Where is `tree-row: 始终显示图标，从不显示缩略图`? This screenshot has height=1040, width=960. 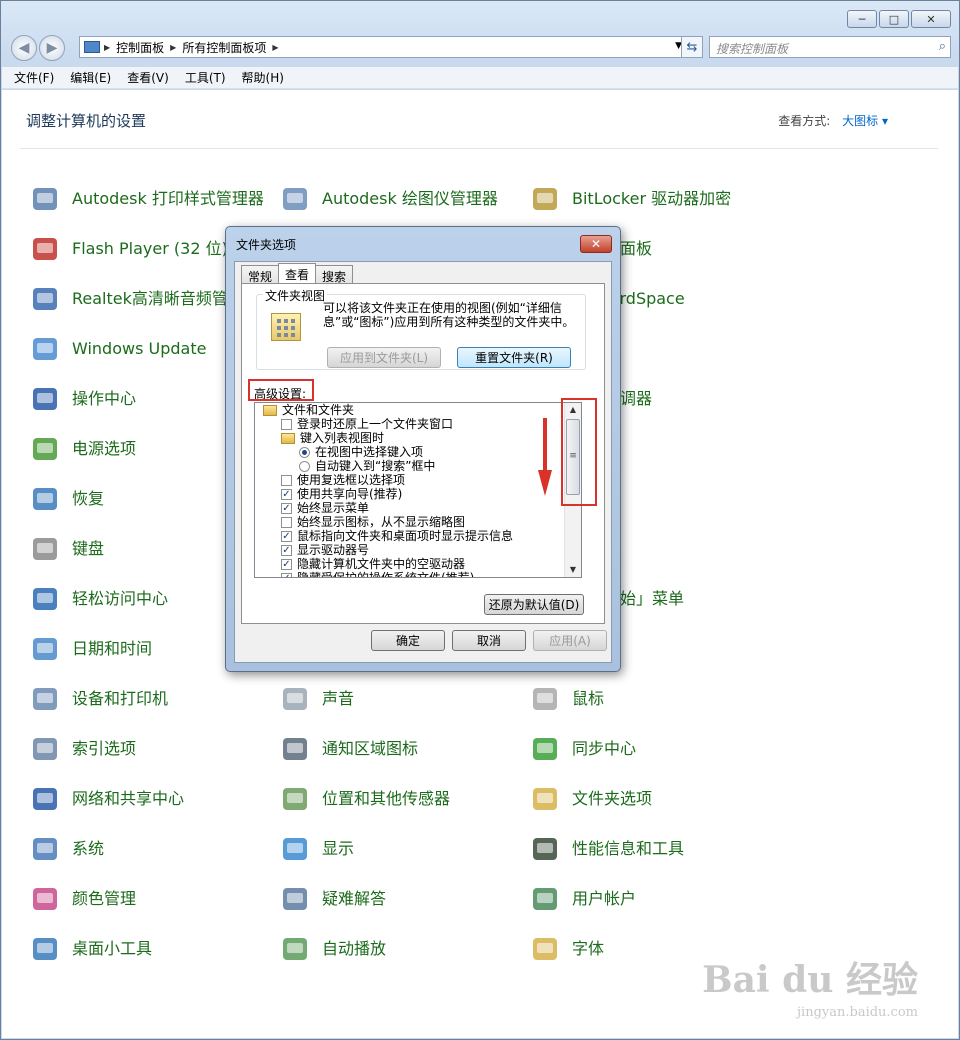 tree-row: 始终显示图标，从不显示缩略图 is located at coordinates (373, 522).